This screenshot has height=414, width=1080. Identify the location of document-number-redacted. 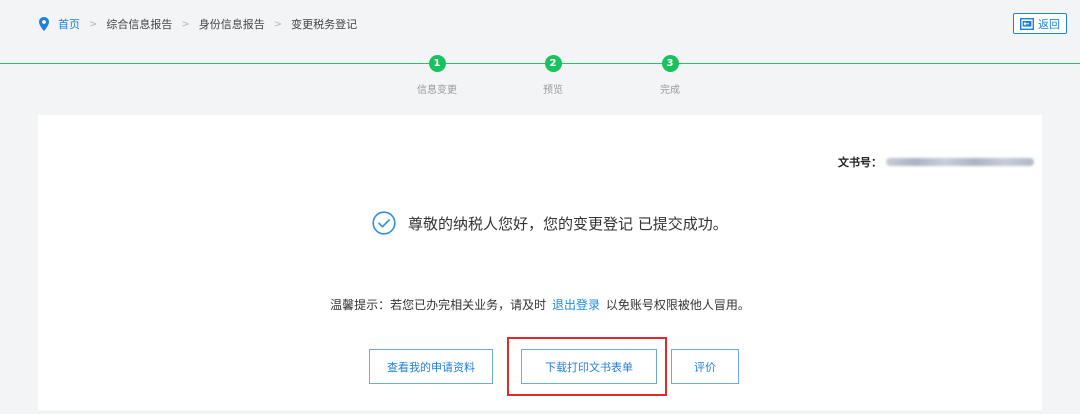
(960, 162).